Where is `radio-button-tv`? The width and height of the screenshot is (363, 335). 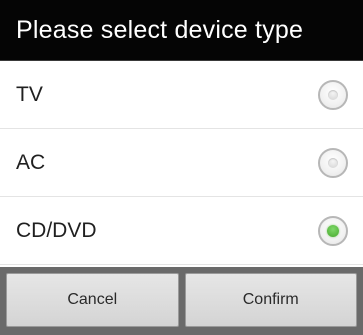
radio-button-tv is located at coordinates (333, 95).